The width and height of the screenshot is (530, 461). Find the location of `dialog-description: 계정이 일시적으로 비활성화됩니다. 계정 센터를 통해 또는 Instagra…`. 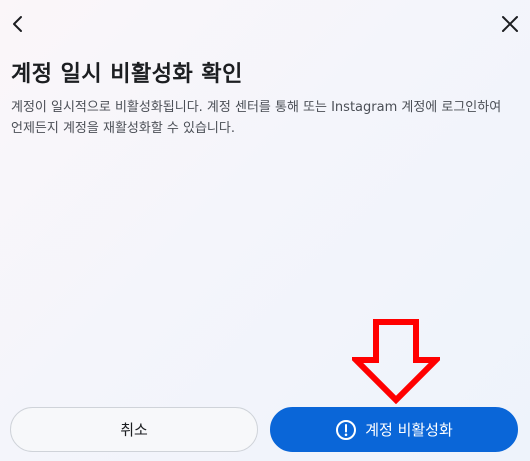

dialog-description: 계정이 일시적으로 비활성화됩니다. 계정 센터를 통해 또는 Instagra… is located at coordinates (256, 118).